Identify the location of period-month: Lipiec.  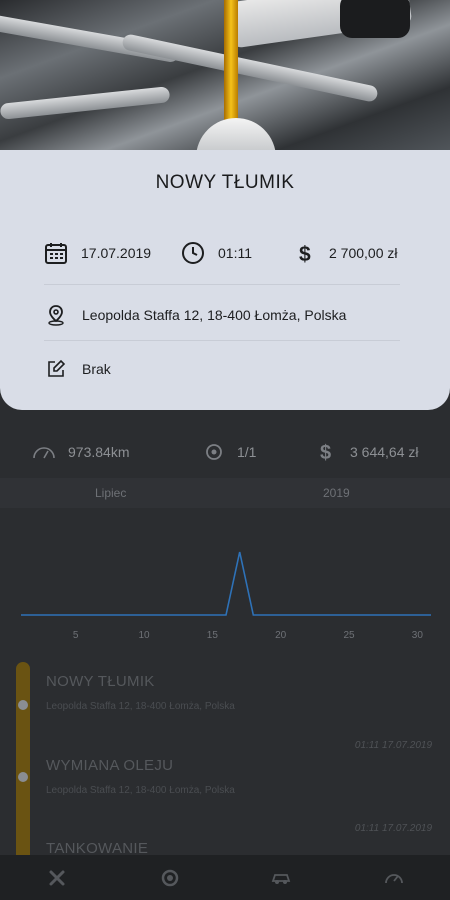
(110, 493).